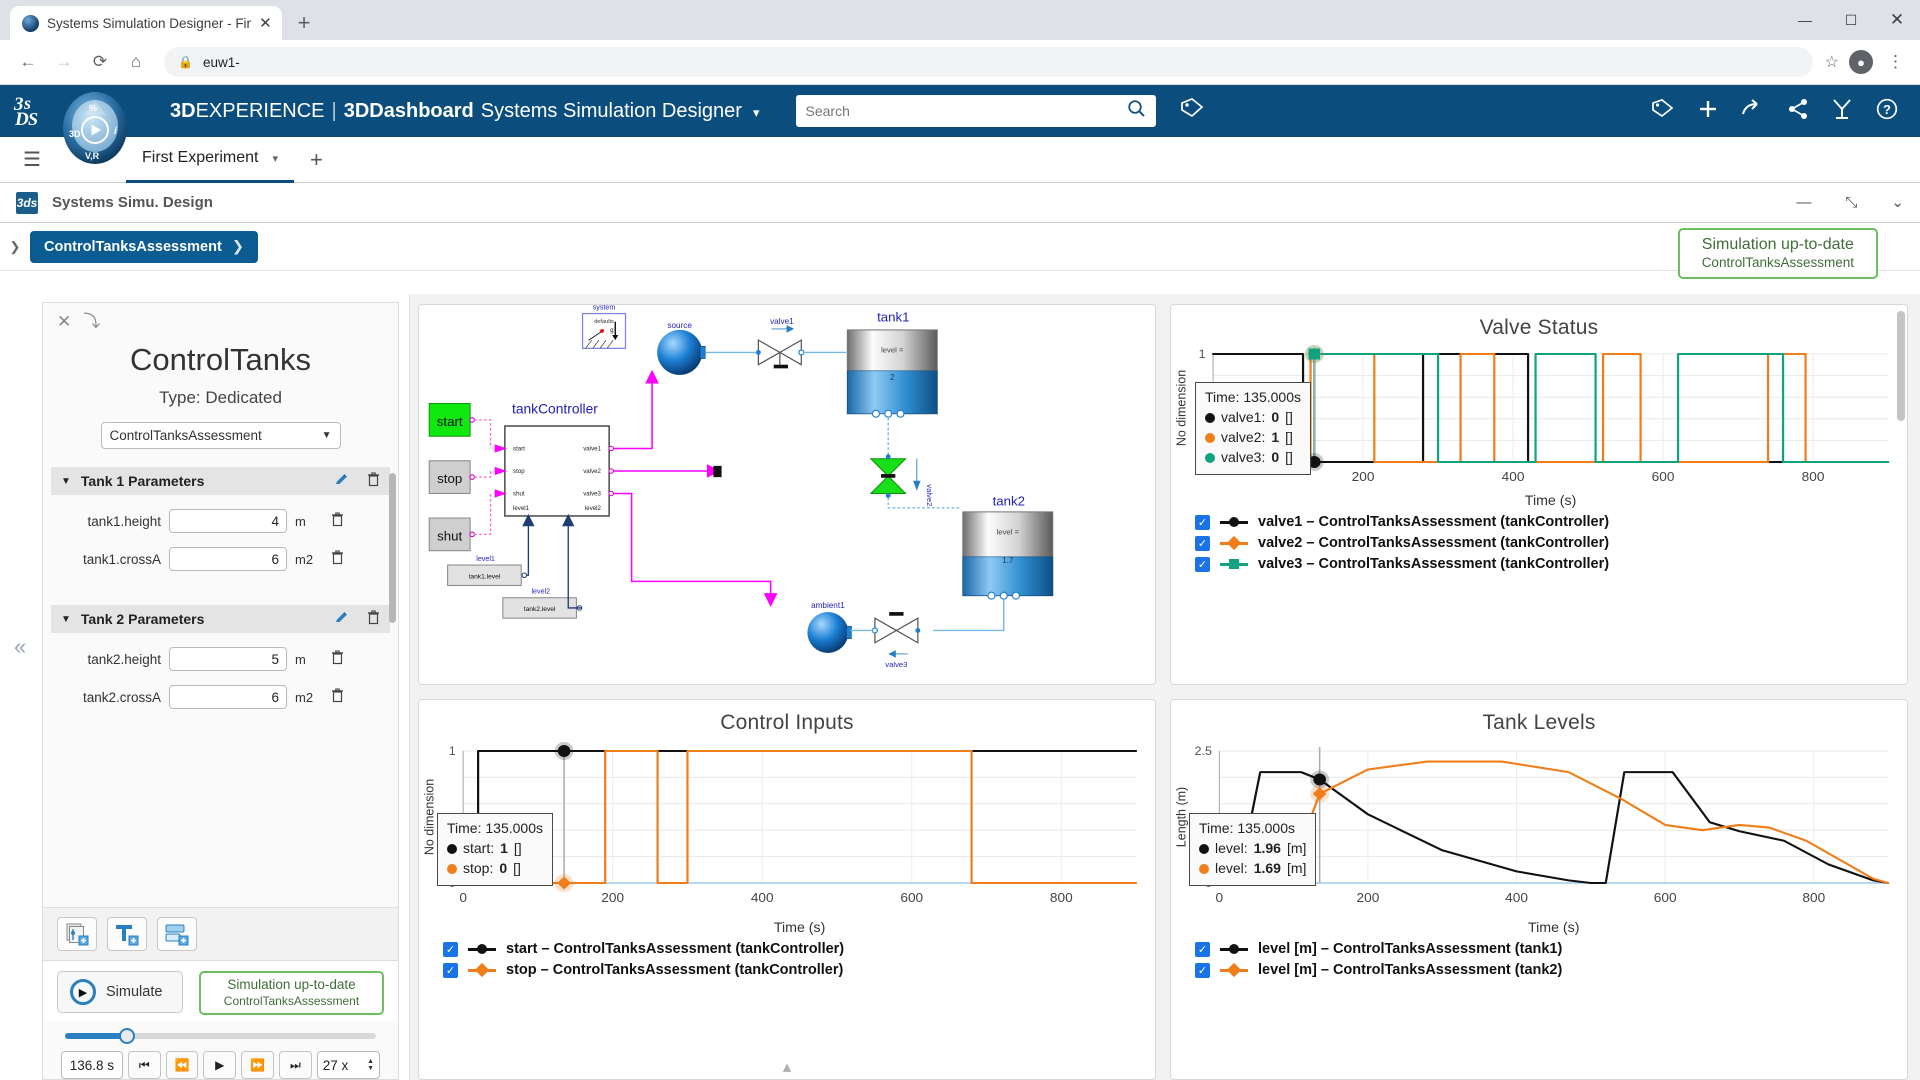 The width and height of the screenshot is (1920, 1080). What do you see at coordinates (257, 1065) in the screenshot?
I see `step-forward-button: ⏩` at bounding box center [257, 1065].